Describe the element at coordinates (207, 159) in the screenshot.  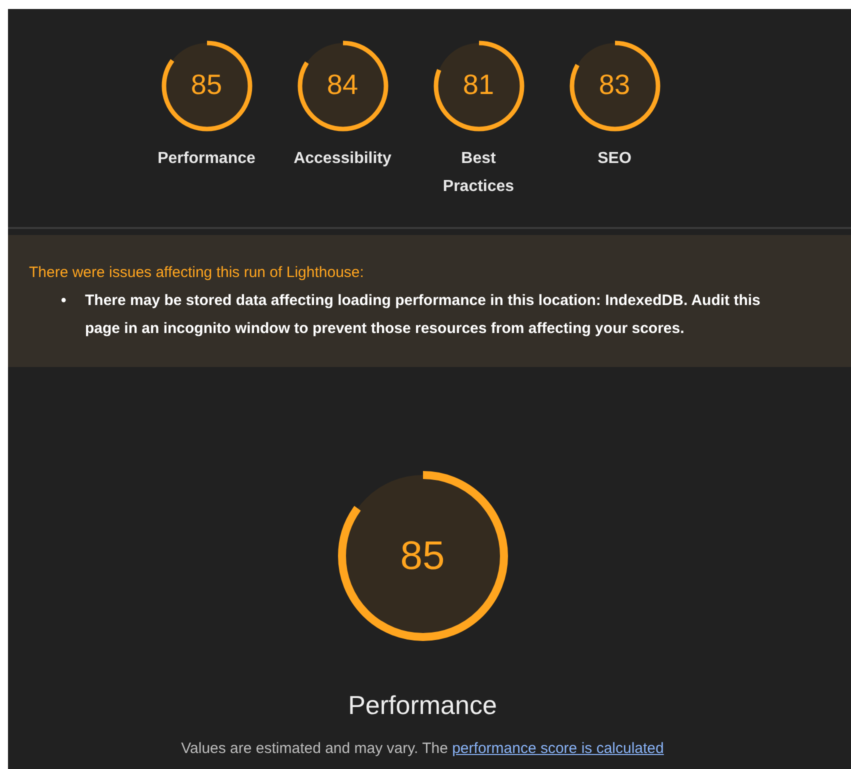
I see `category-label: Performance` at that location.